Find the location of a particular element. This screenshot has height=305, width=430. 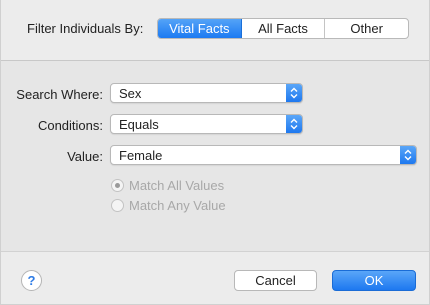

question-mark-icon: ? is located at coordinates (31, 280).